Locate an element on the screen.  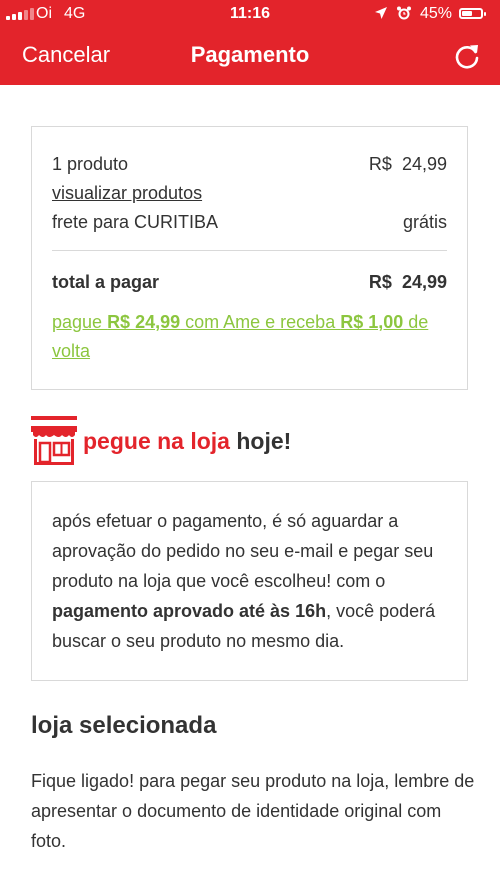
pickup-title-highlight: pegue na loja is located at coordinates (156, 441).